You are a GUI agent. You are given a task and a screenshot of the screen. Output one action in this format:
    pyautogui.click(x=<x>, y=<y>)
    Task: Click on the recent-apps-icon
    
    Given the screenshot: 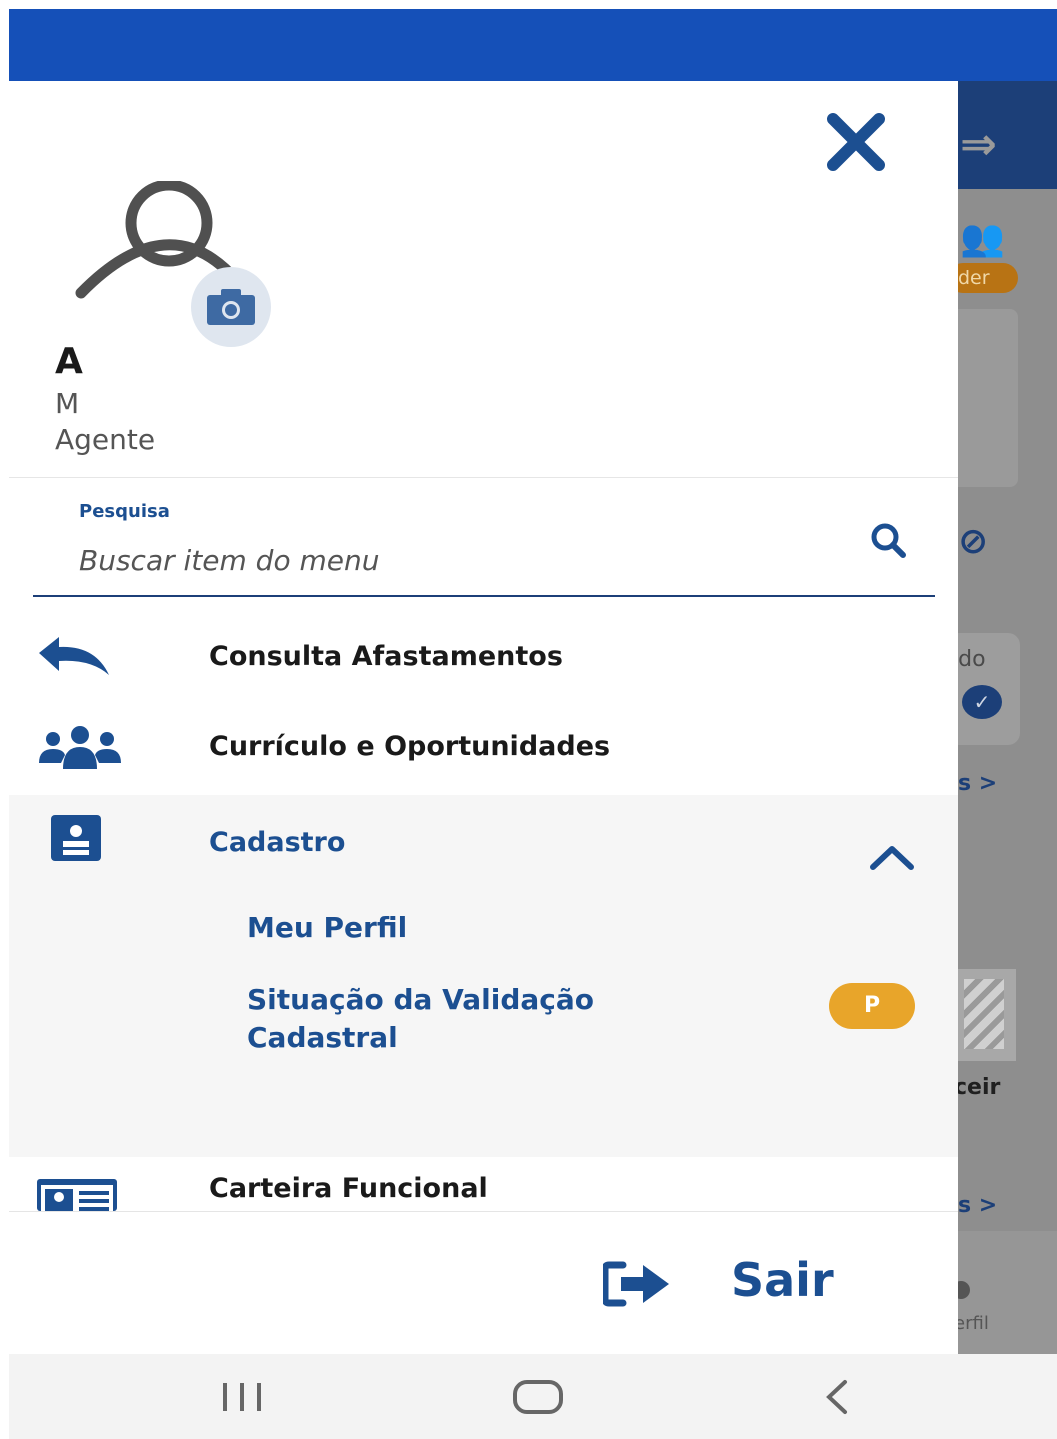 What is the action you would take?
    pyautogui.click(x=242, y=1396)
    